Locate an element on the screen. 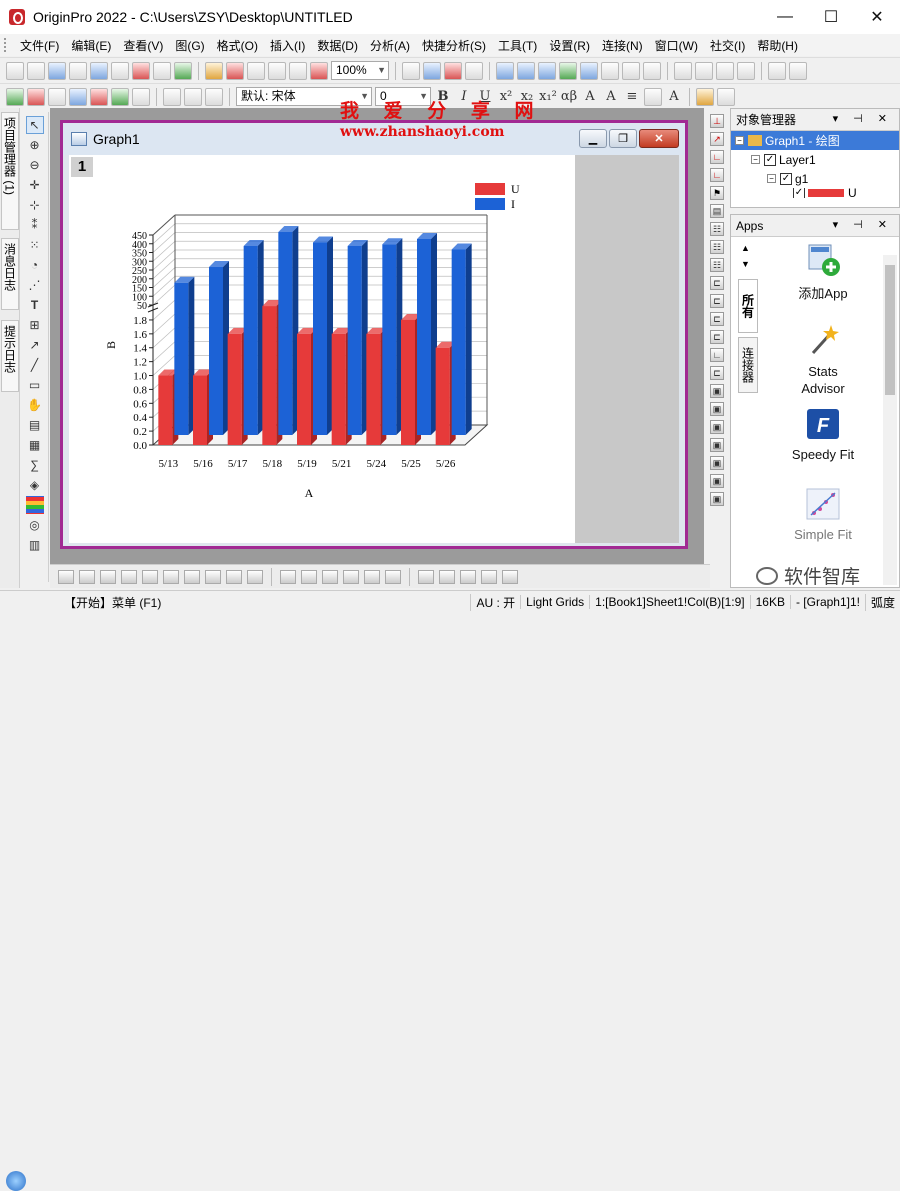 This screenshot has width=900, height=1191. menu-data: 数据(D) is located at coordinates (337, 45).